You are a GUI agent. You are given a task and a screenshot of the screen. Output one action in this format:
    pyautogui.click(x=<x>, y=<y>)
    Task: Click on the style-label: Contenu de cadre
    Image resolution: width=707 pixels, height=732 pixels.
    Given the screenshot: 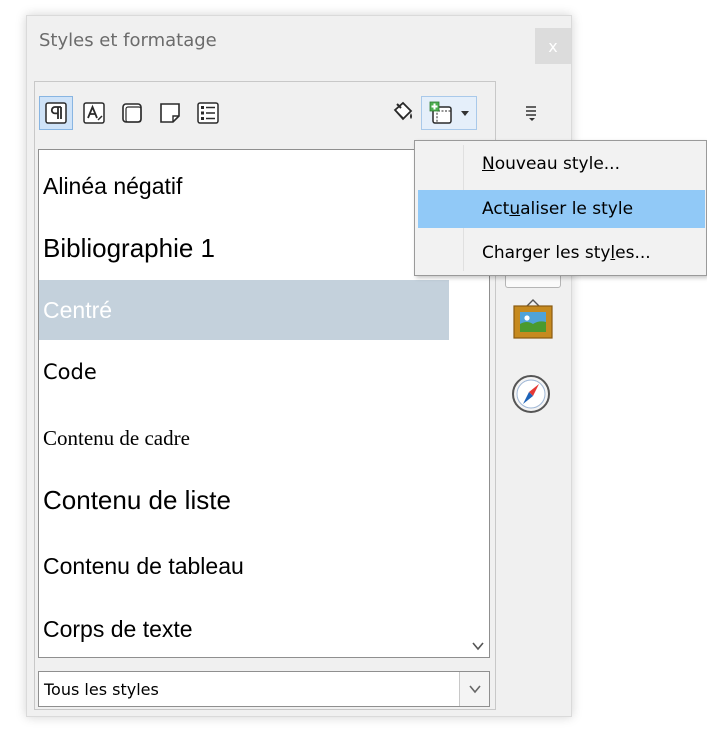 What is the action you would take?
    pyautogui.click(x=116, y=437)
    